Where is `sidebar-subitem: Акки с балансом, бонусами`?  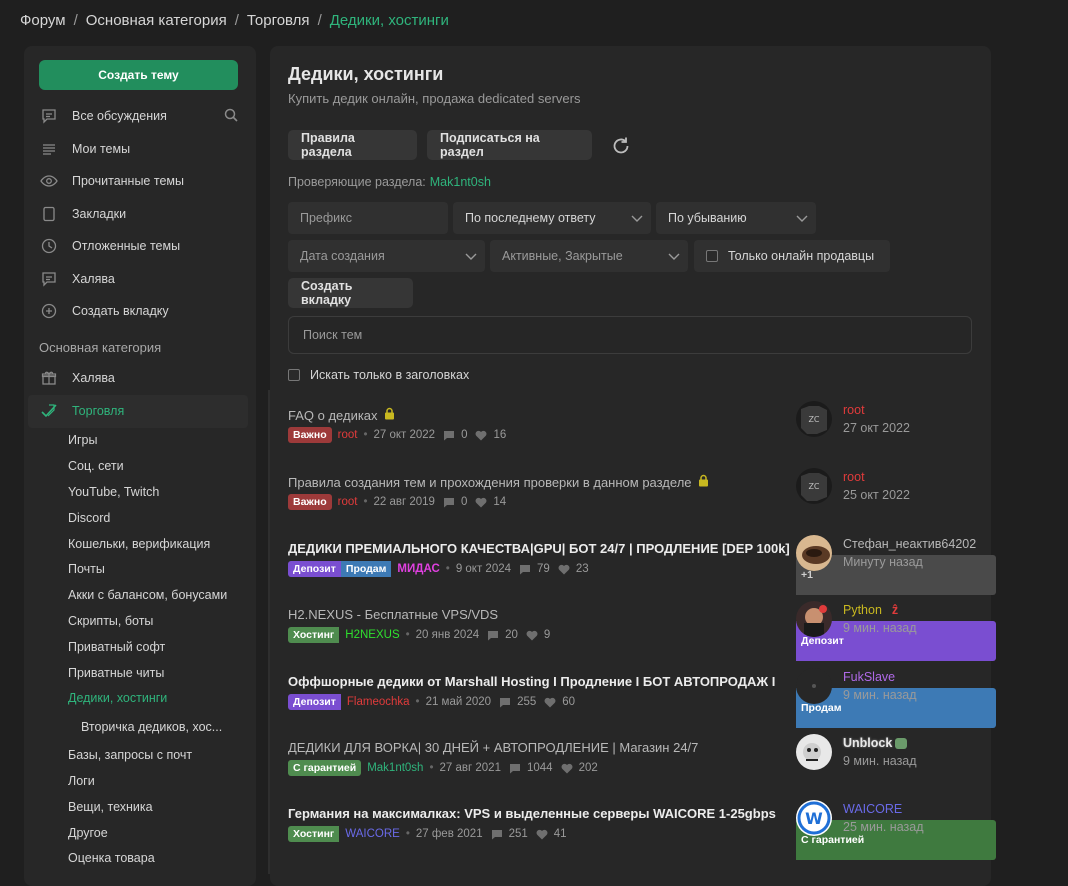
sidebar-subitem: Акки с балансом, бонусами is located at coordinates (140, 595).